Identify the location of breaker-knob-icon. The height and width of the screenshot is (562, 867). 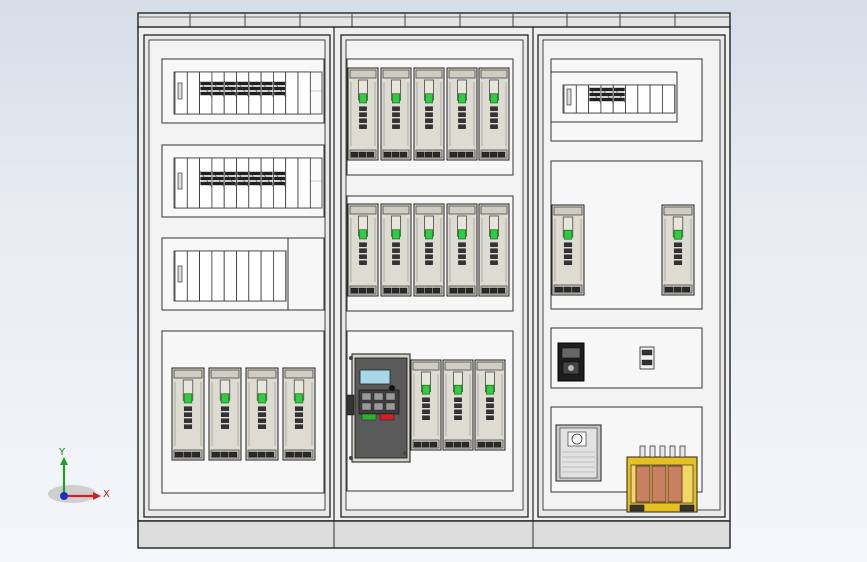
(571, 368).